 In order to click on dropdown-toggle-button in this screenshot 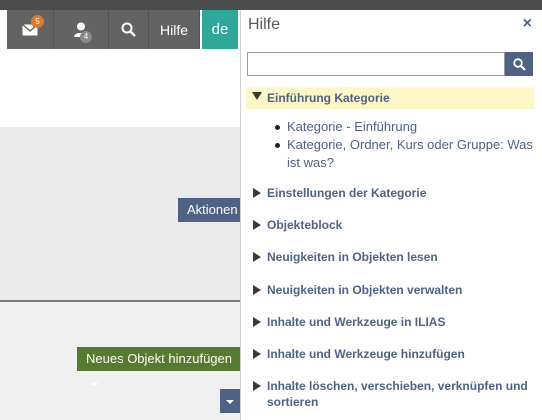, I will do `click(230, 401)`.